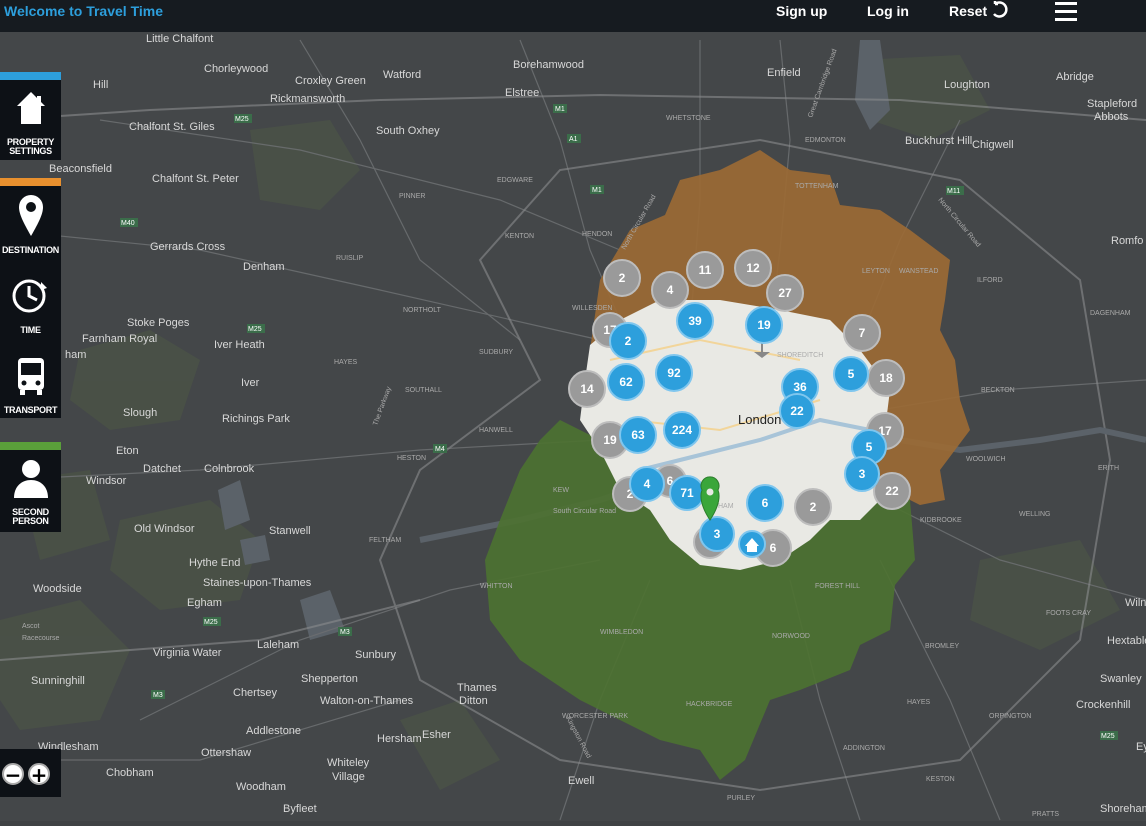  I want to click on cluster-count: 19, so click(610, 440).